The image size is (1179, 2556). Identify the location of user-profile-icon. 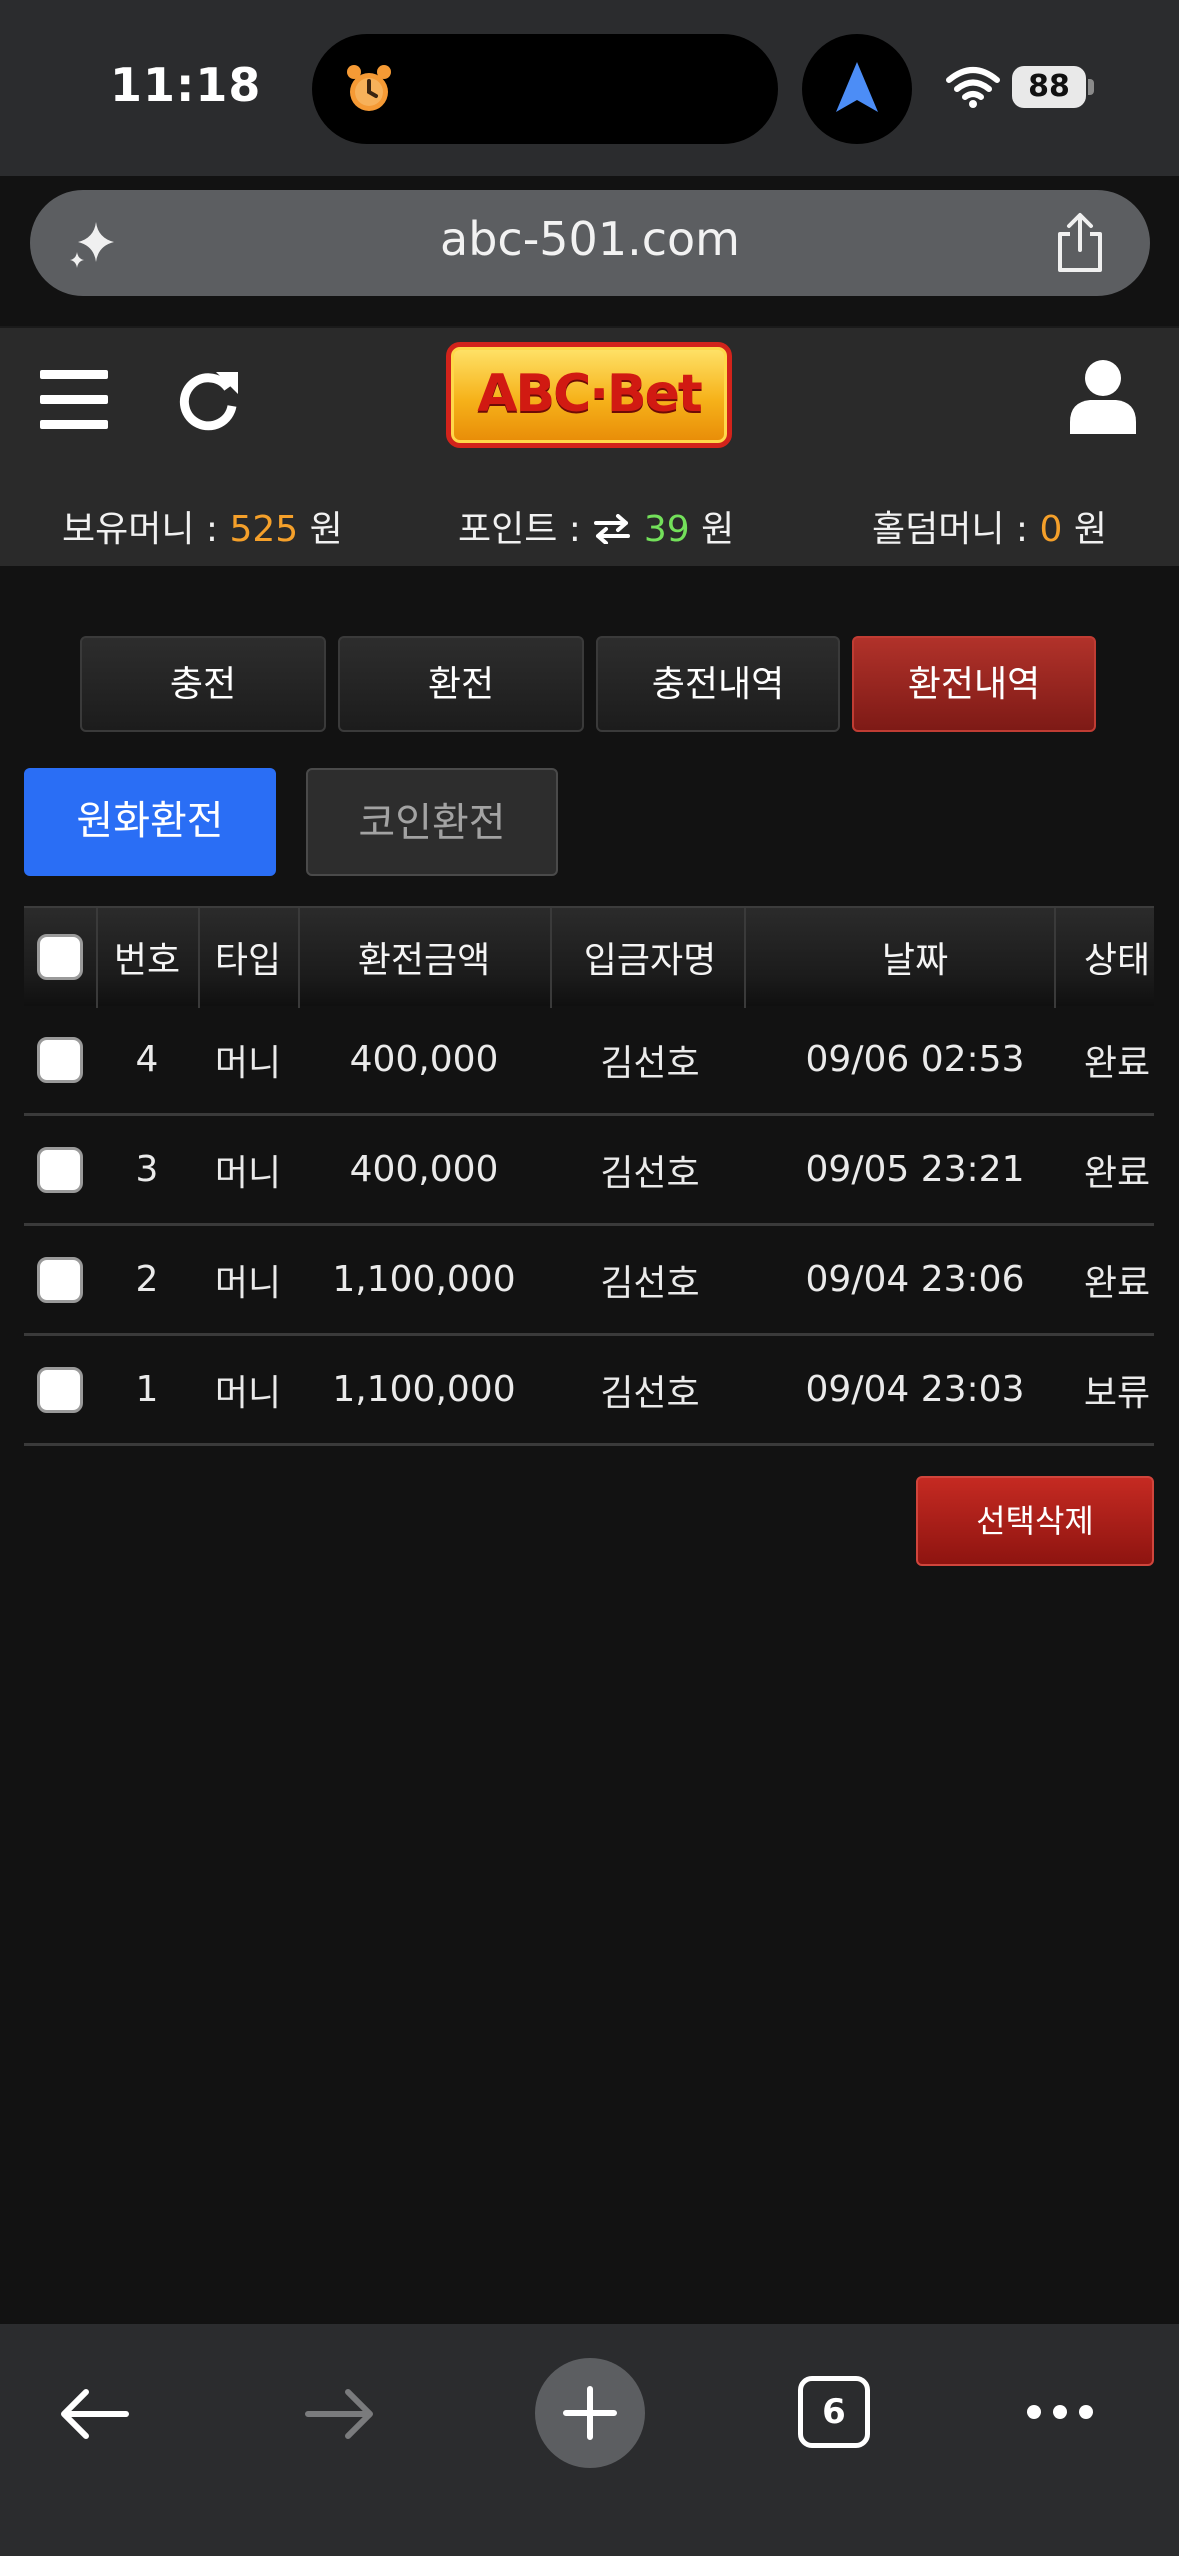
(1103, 396).